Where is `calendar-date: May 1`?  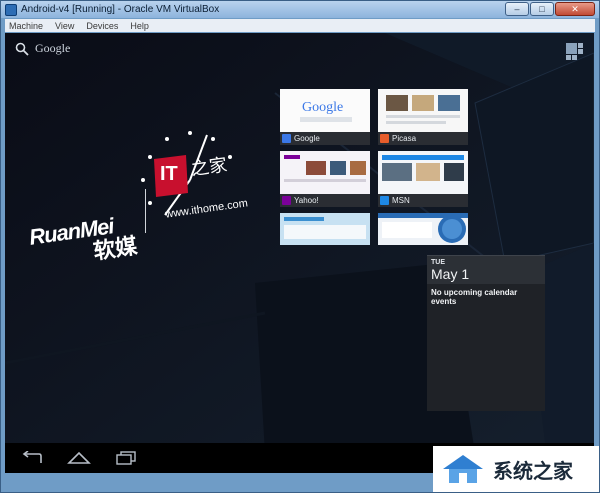 calendar-date: May 1 is located at coordinates (450, 274).